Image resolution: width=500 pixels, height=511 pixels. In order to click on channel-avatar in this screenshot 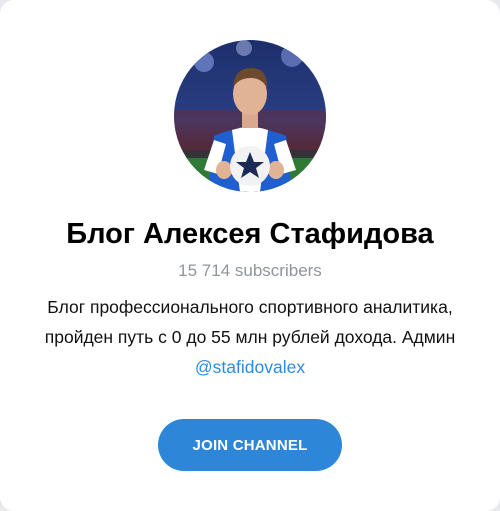, I will do `click(250, 116)`.